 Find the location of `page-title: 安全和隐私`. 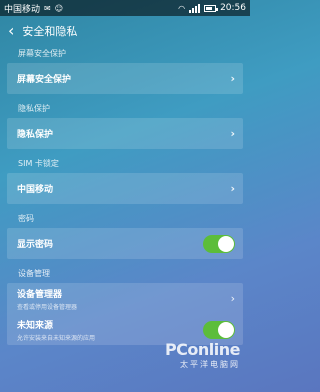

page-title: 安全和隐私 is located at coordinates (50, 31).